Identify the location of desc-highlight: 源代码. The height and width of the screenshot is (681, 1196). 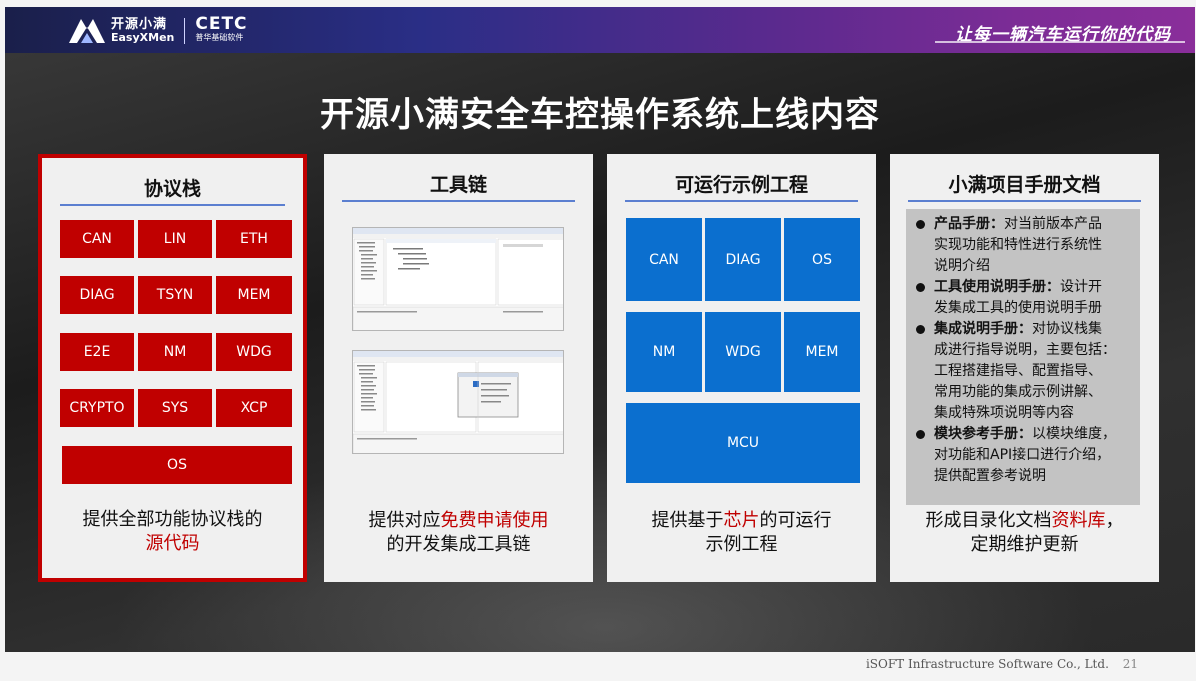
(172, 543).